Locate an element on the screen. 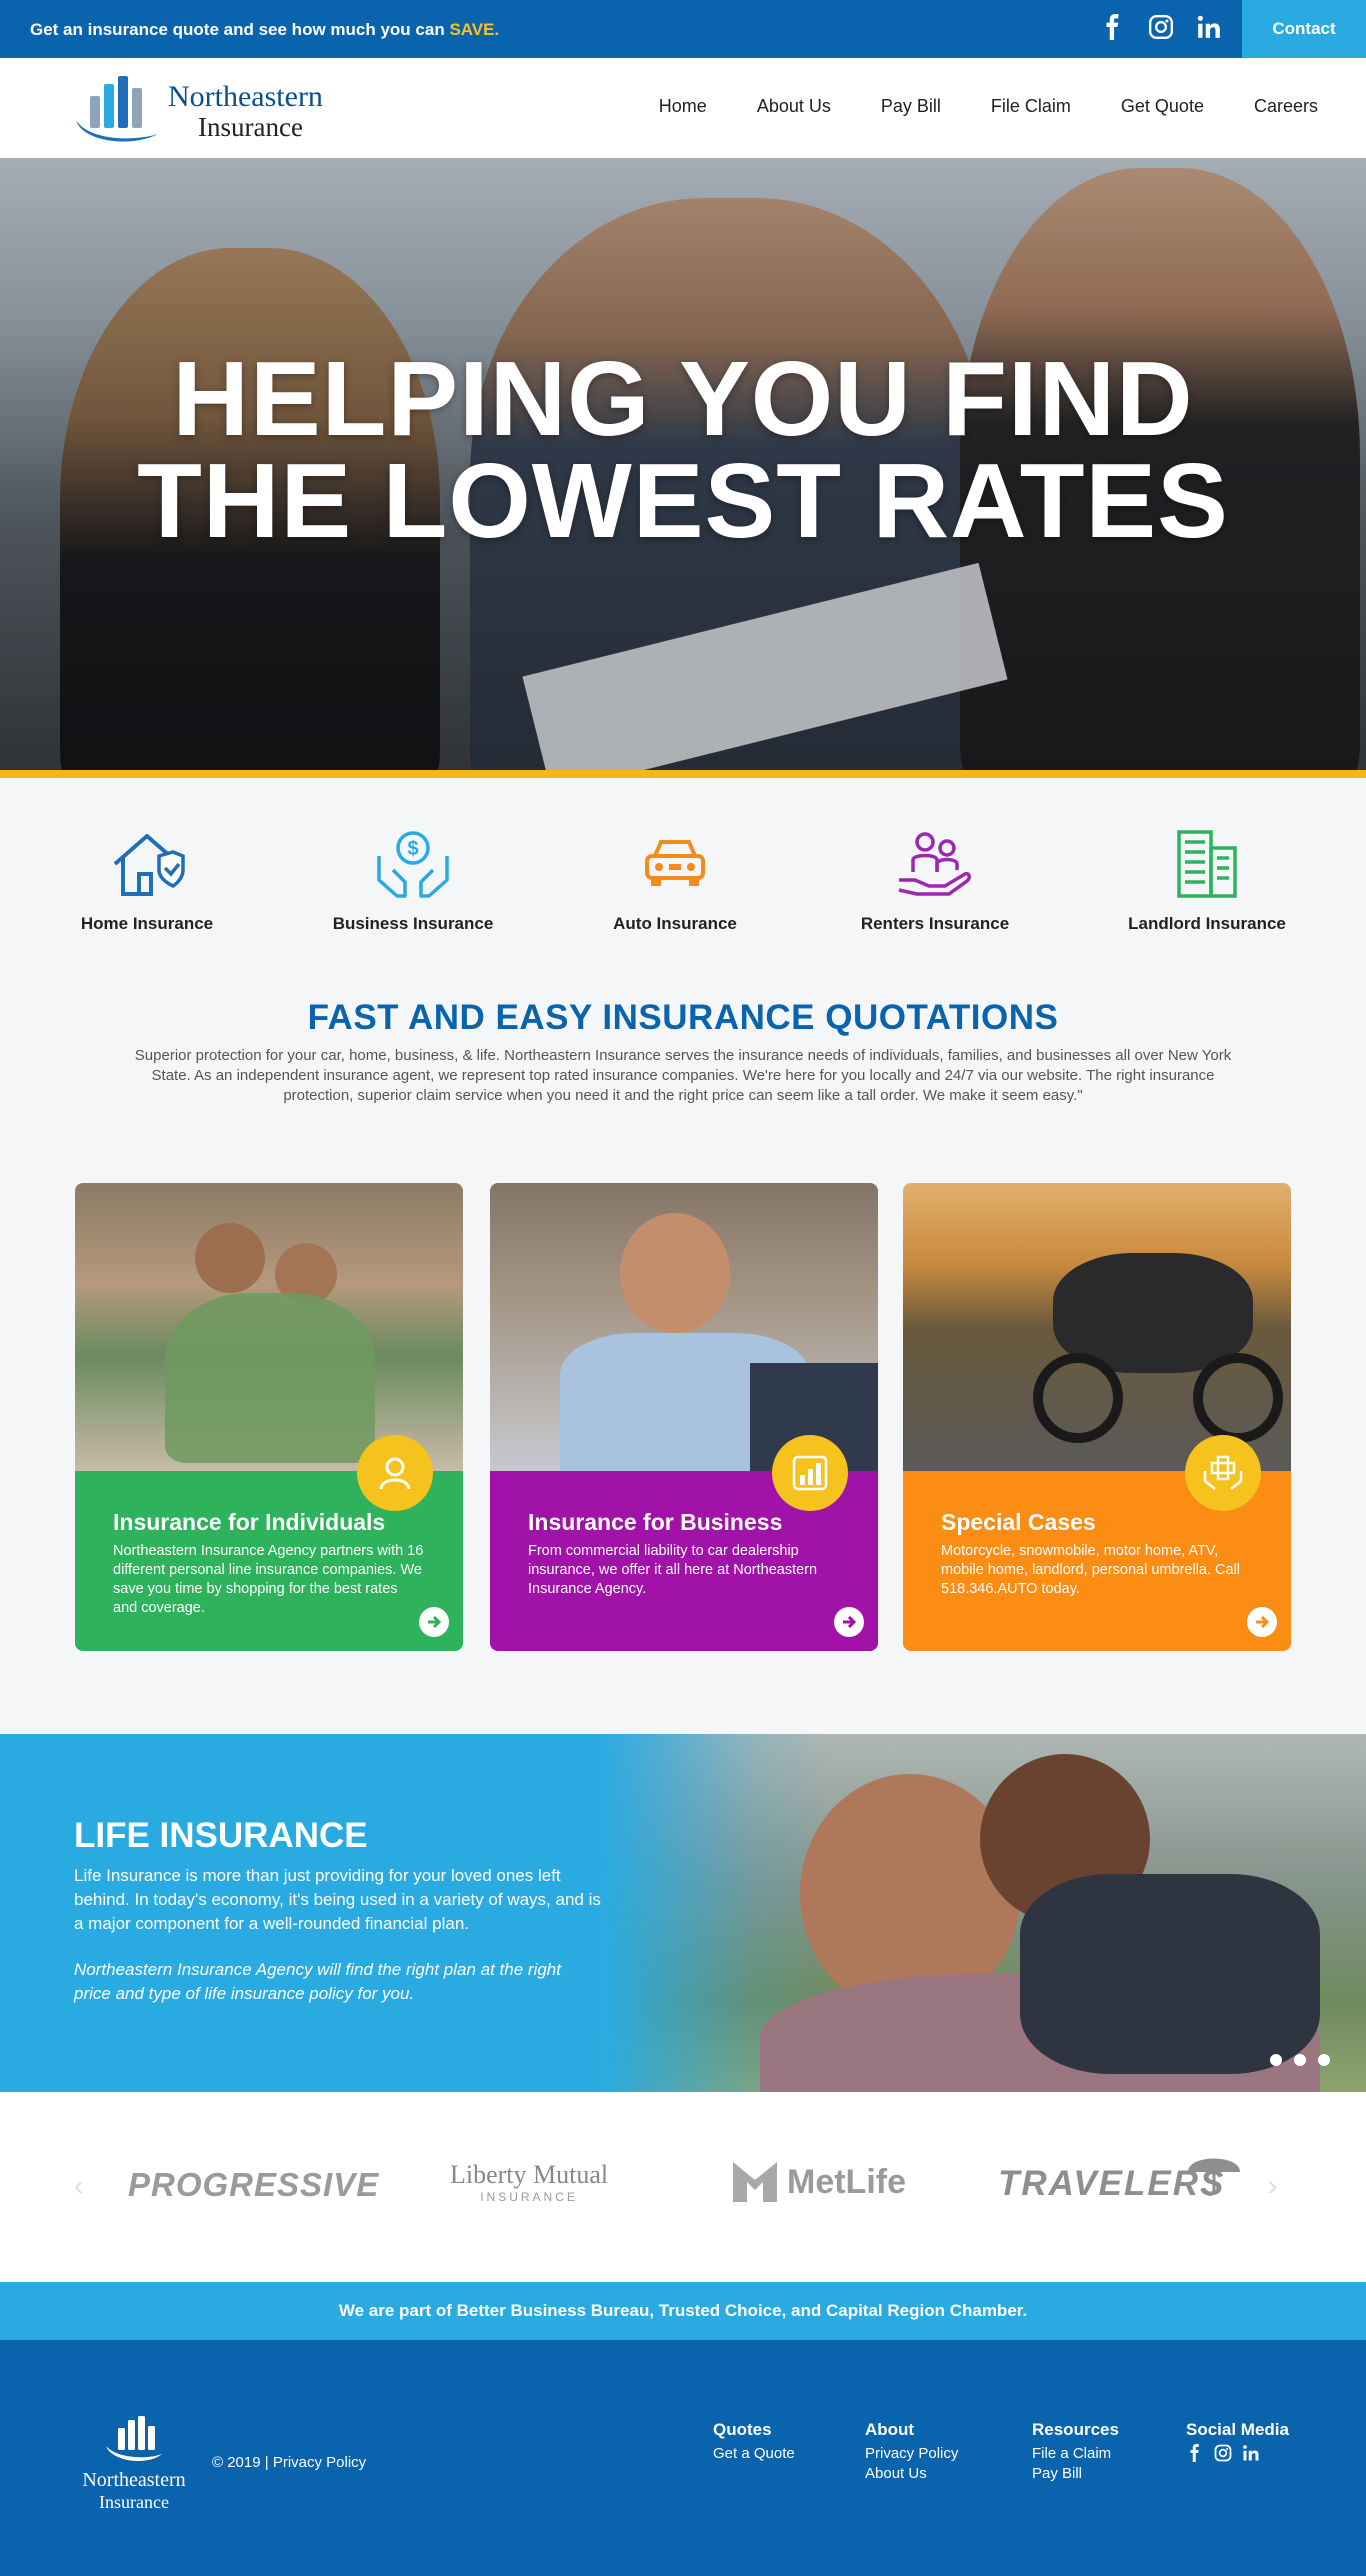  nav-get-quote: Get Quote is located at coordinates (1162, 106).